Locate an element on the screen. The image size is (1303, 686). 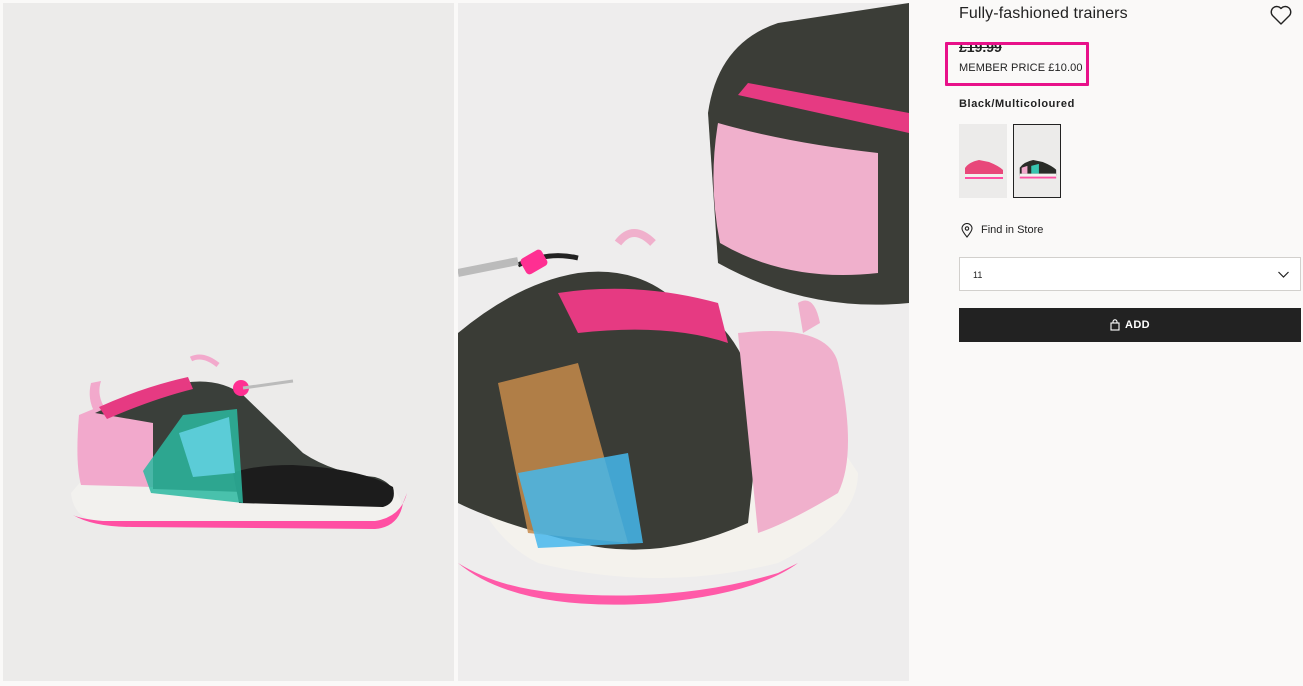
find-in-store-link: Find in Store is located at coordinates (1002, 230).